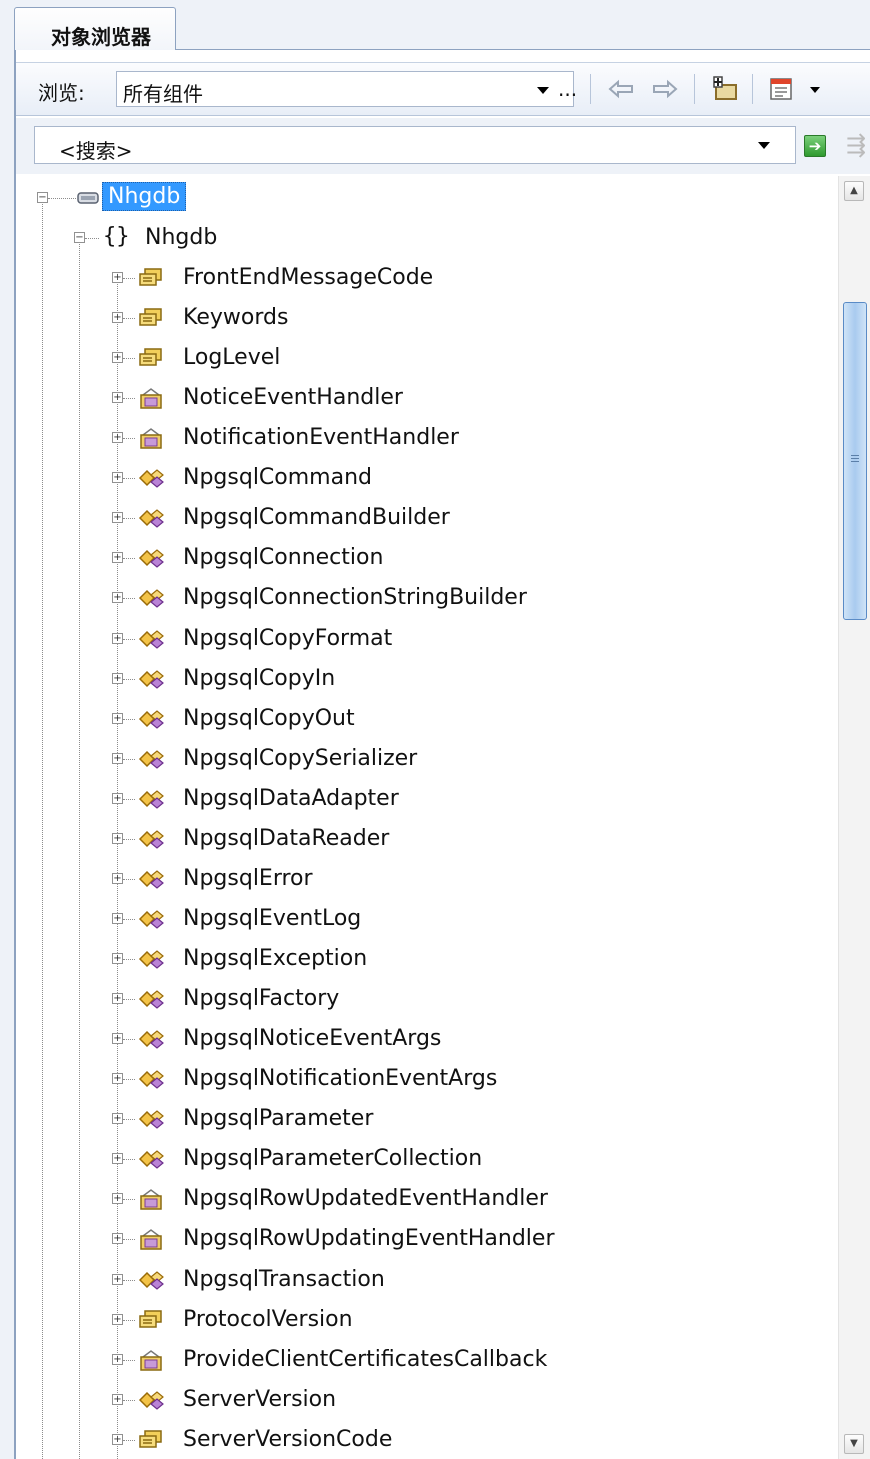  What do you see at coordinates (427, 238) in the screenshot?
I see `tree-namespace-node: − {} Nhgdb` at bounding box center [427, 238].